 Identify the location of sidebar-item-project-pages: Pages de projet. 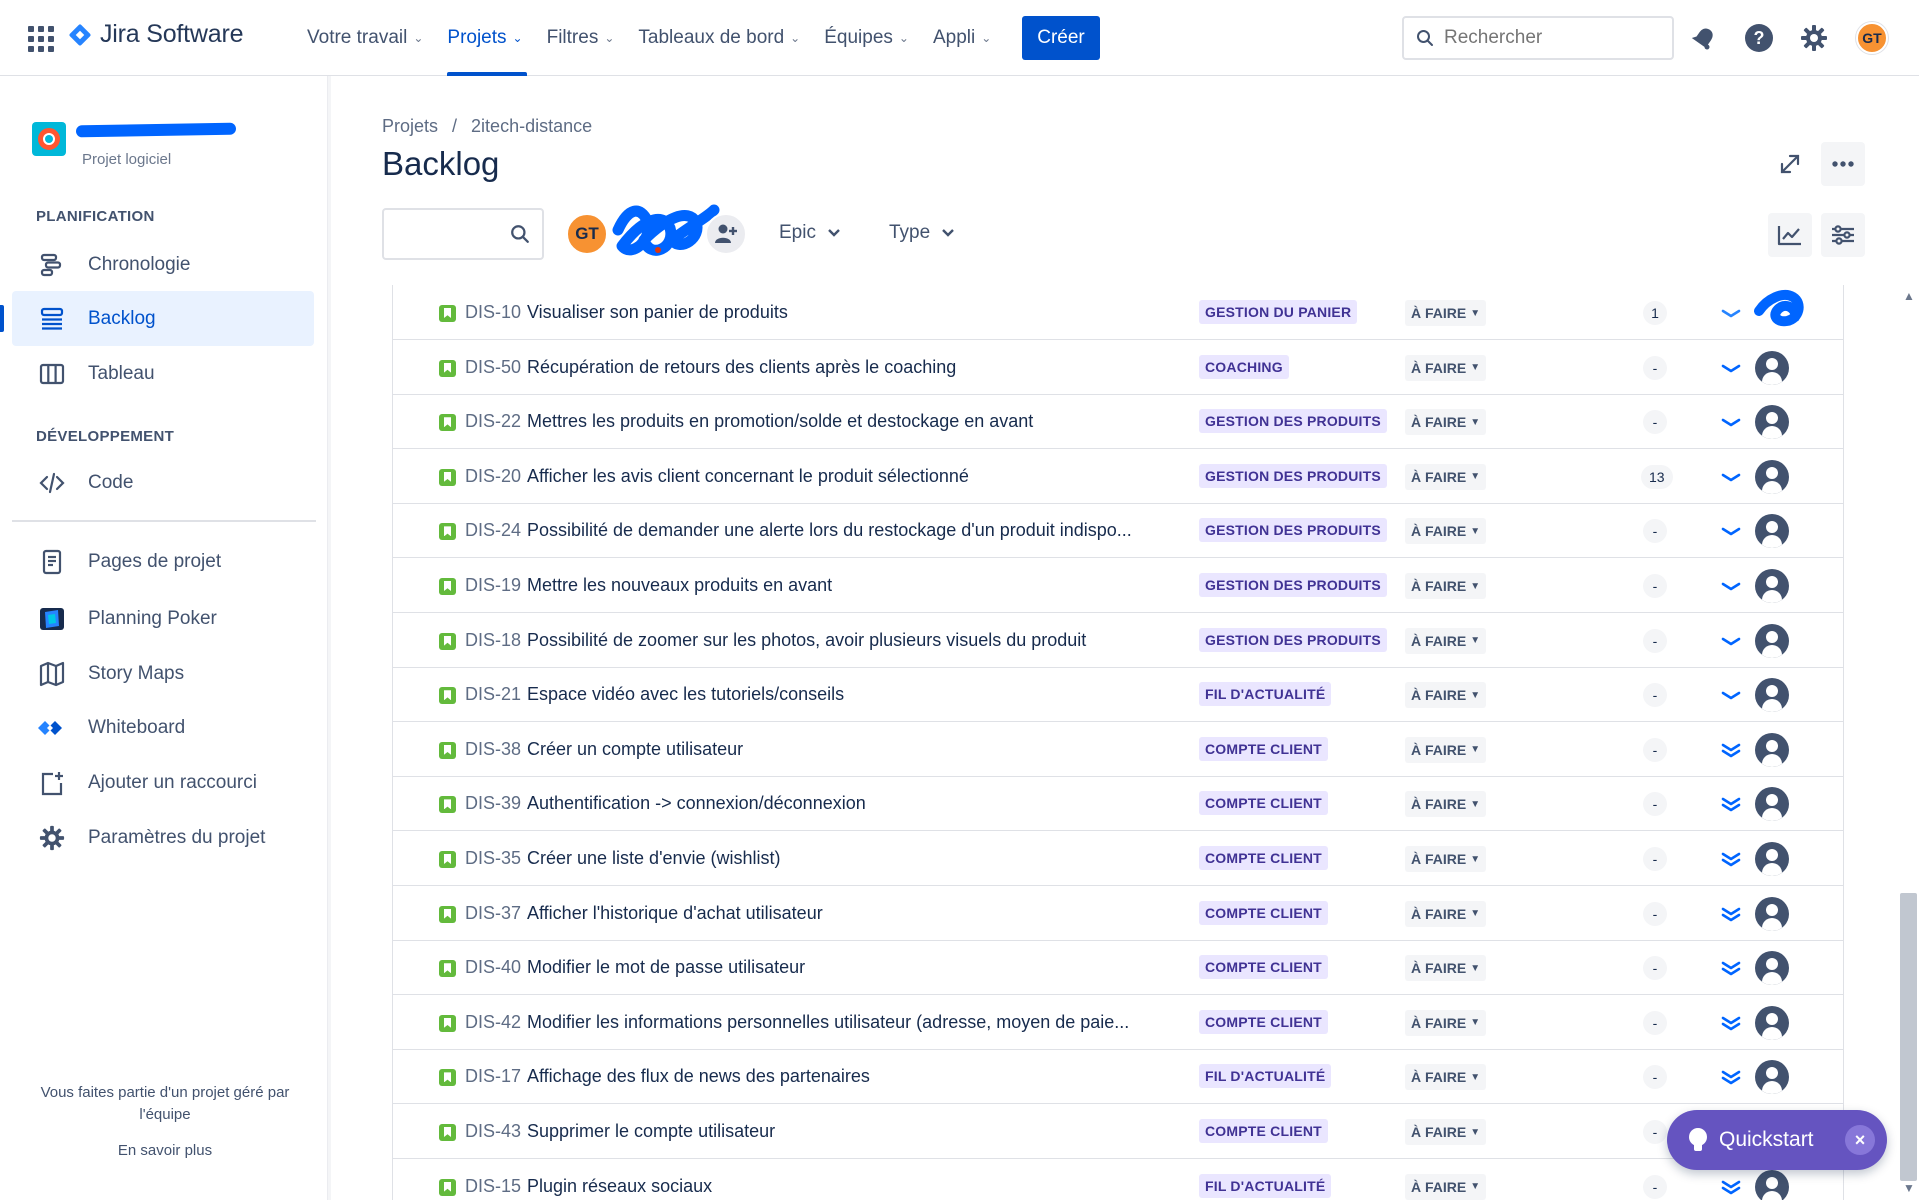
(163, 561).